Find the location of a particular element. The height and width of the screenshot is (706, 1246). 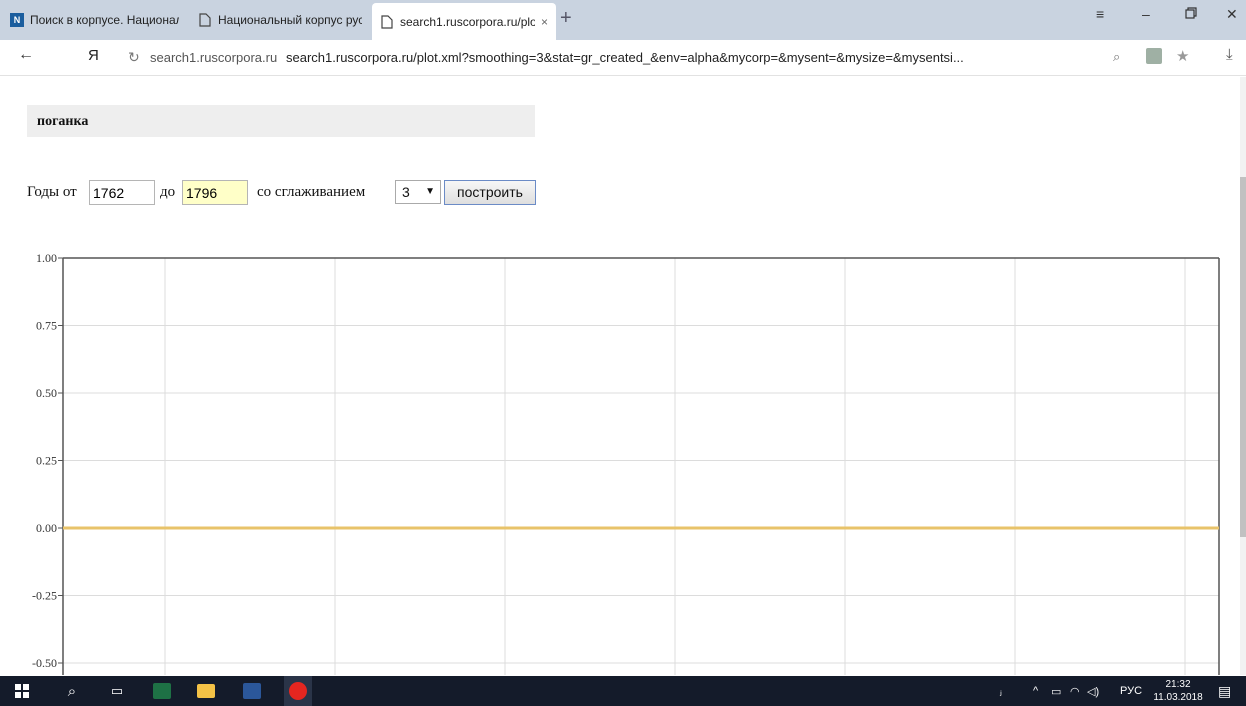

yandex-logo-icon: Я is located at coordinates (93, 55).